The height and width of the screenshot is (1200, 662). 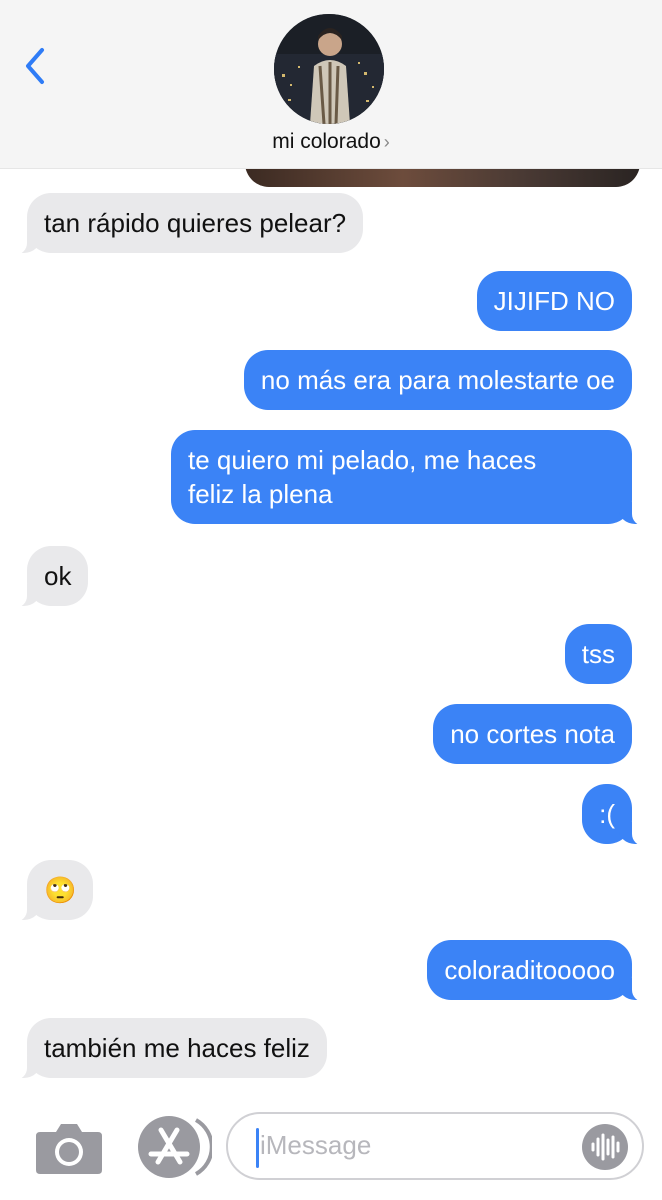 I want to click on camera-icon, so click(x=69, y=1149).